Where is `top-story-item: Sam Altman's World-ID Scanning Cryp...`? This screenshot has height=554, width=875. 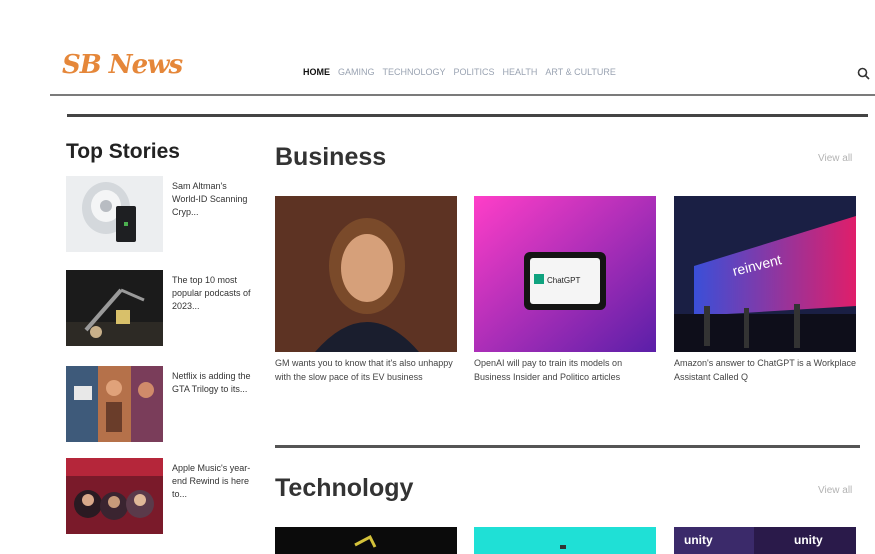
top-story-item: Sam Altman's World-ID Scanning Cryp... is located at coordinates (161, 216).